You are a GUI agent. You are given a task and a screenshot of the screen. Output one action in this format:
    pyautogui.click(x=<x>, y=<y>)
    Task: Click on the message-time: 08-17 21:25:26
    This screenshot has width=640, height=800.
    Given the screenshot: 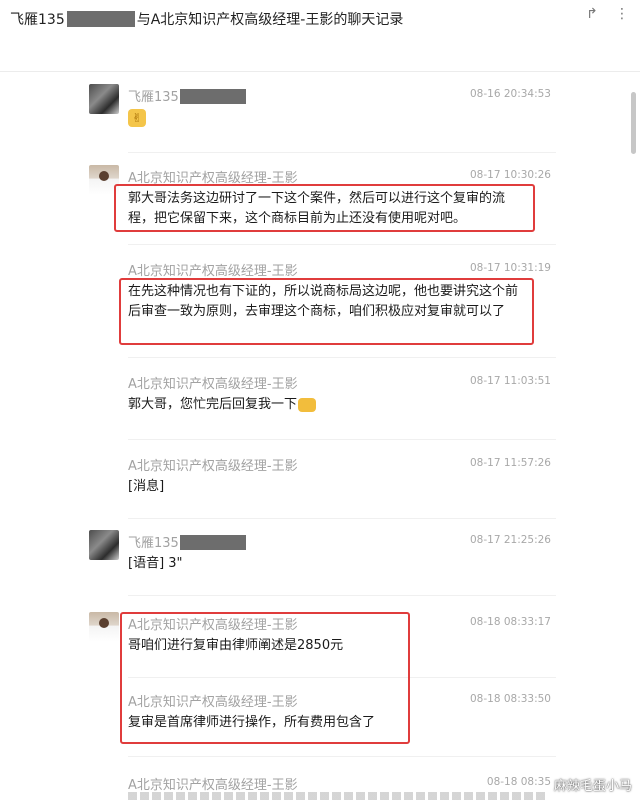 What is the action you would take?
    pyautogui.click(x=510, y=540)
    